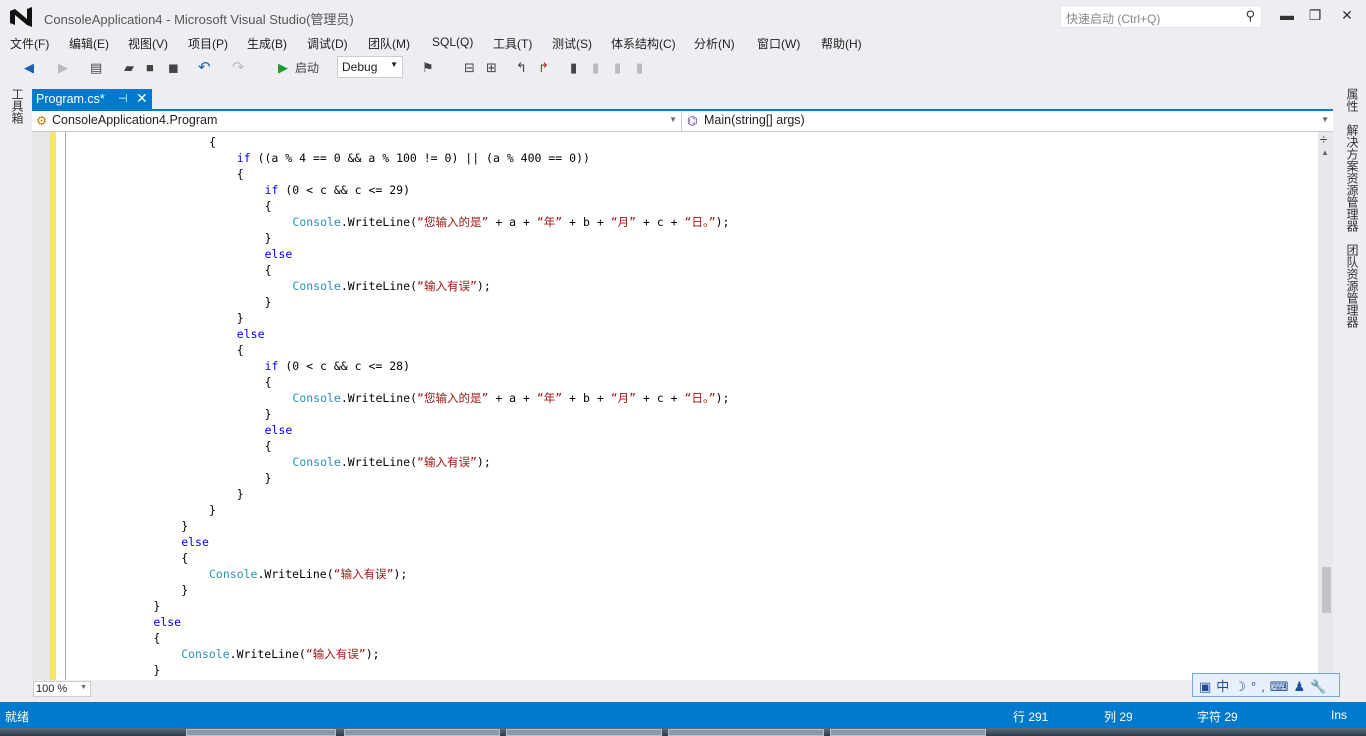 The width and height of the screenshot is (1366, 736). Describe the element at coordinates (643, 43) in the screenshot. I see `menu-architecture: 体系结构(C)` at that location.